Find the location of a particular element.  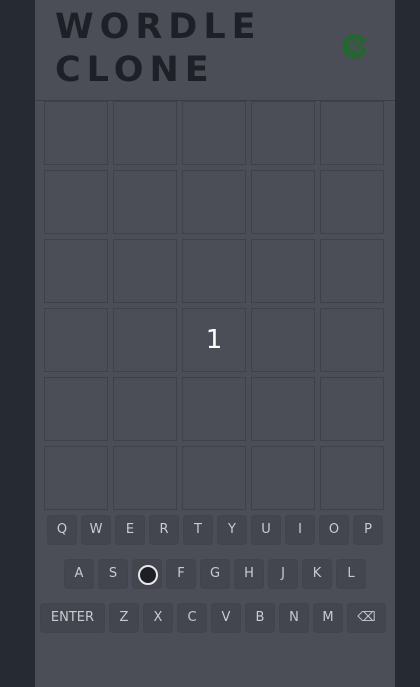

key-w: W is located at coordinates (96, 530).